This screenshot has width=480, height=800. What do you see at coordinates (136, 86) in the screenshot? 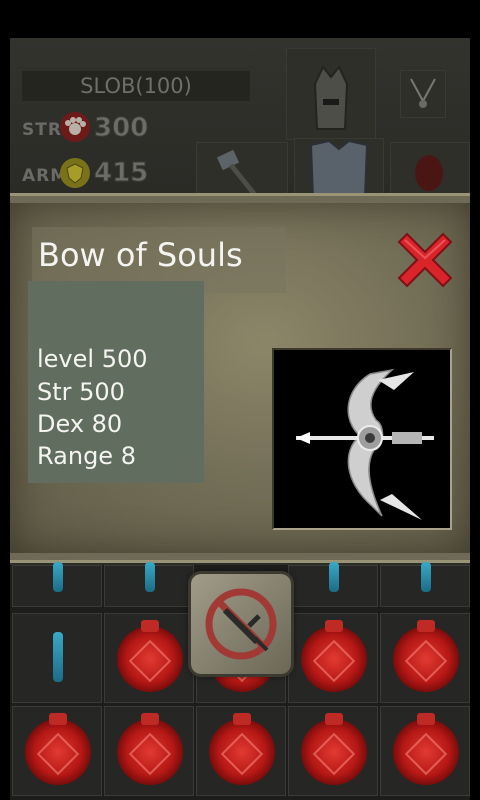
I see `character-name: SLOB(100)` at bounding box center [136, 86].